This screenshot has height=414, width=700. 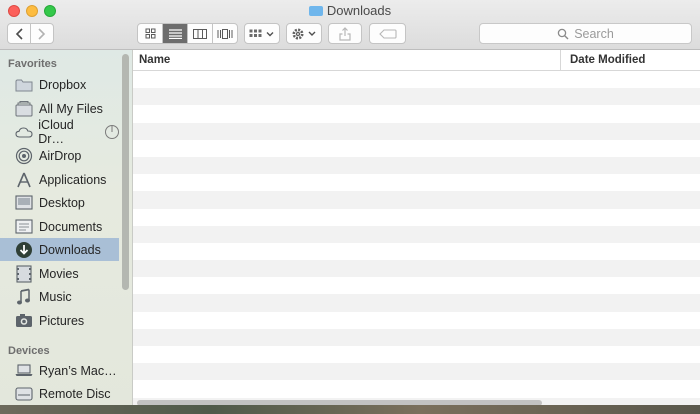 I want to click on chevron-right-icon, so click(x=42, y=33).